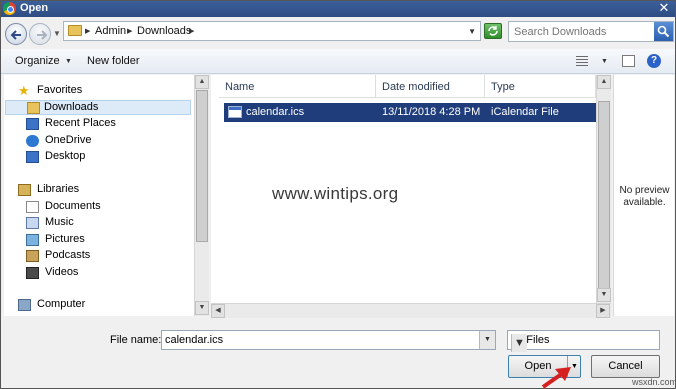 Image resolution: width=676 pixels, height=389 pixels. I want to click on window-title: Open, so click(34, 8).